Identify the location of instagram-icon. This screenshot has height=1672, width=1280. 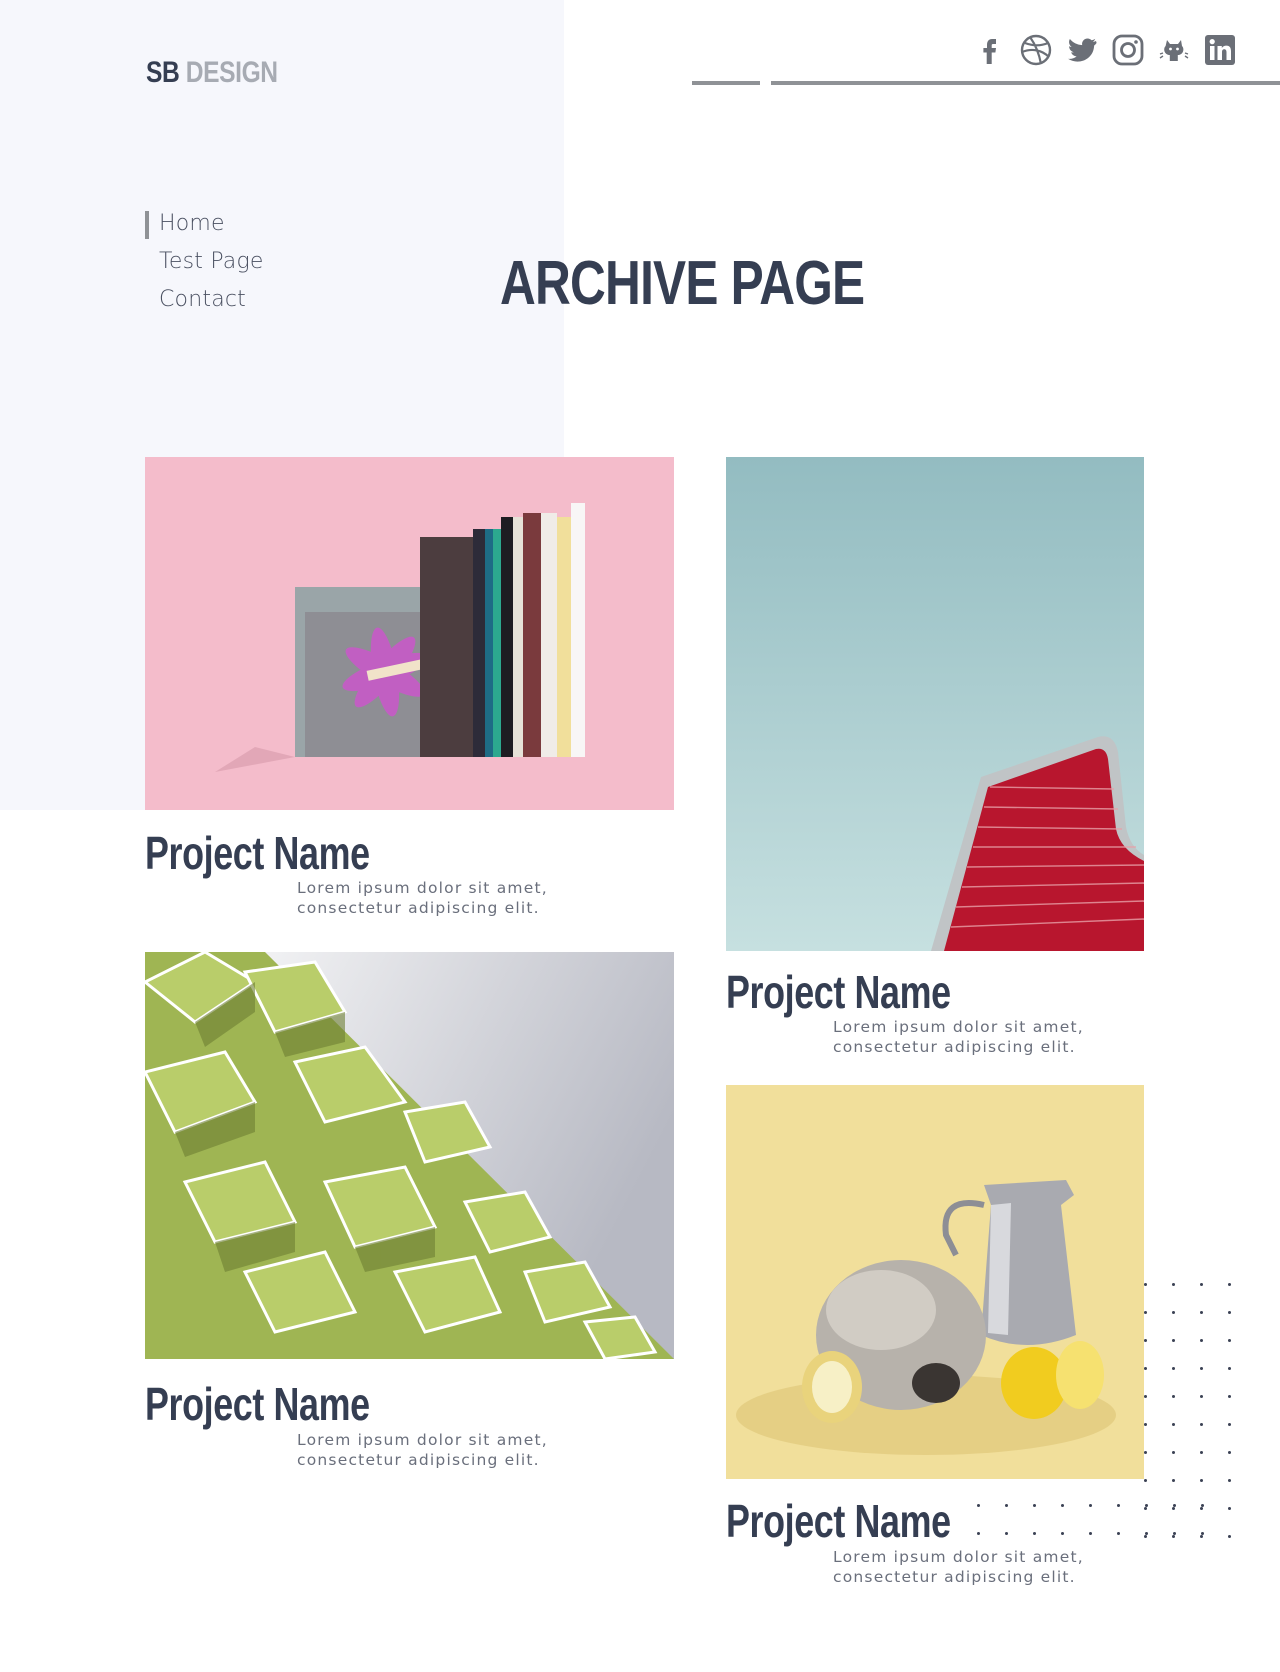
(1128, 50).